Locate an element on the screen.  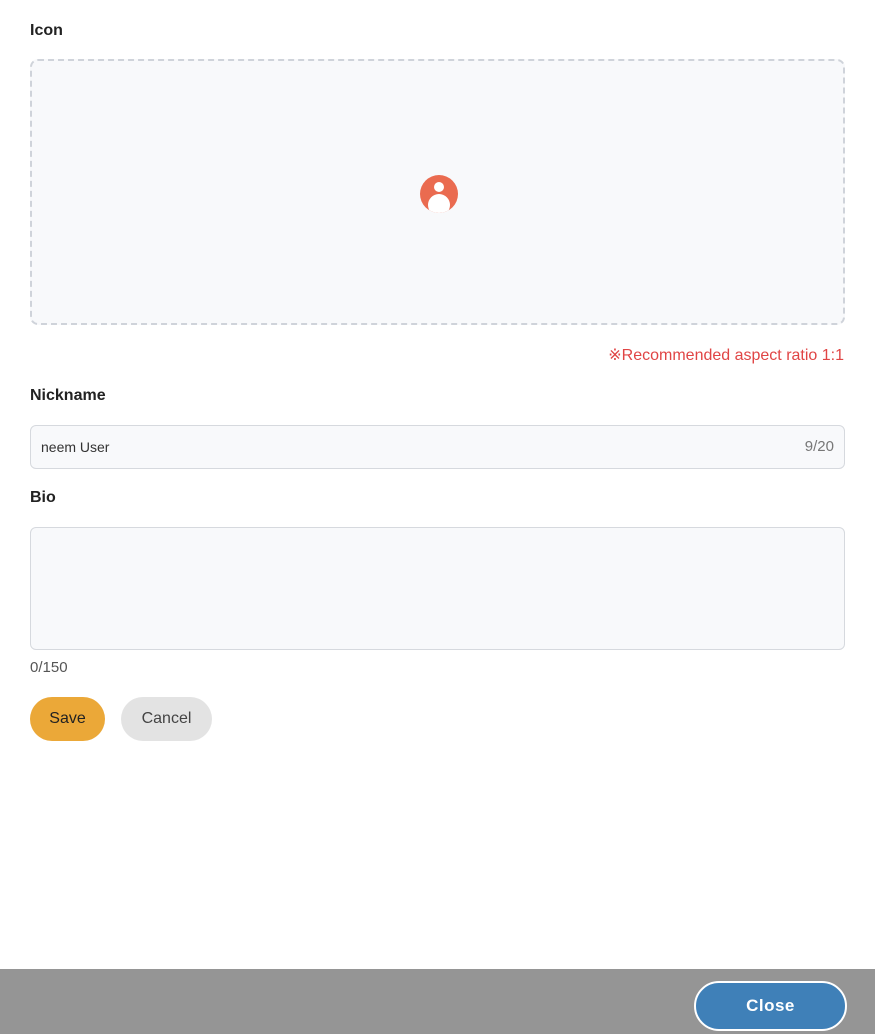
aspect-ratio-hint: ※Recommended aspect ratio 1:1 is located at coordinates (726, 355).